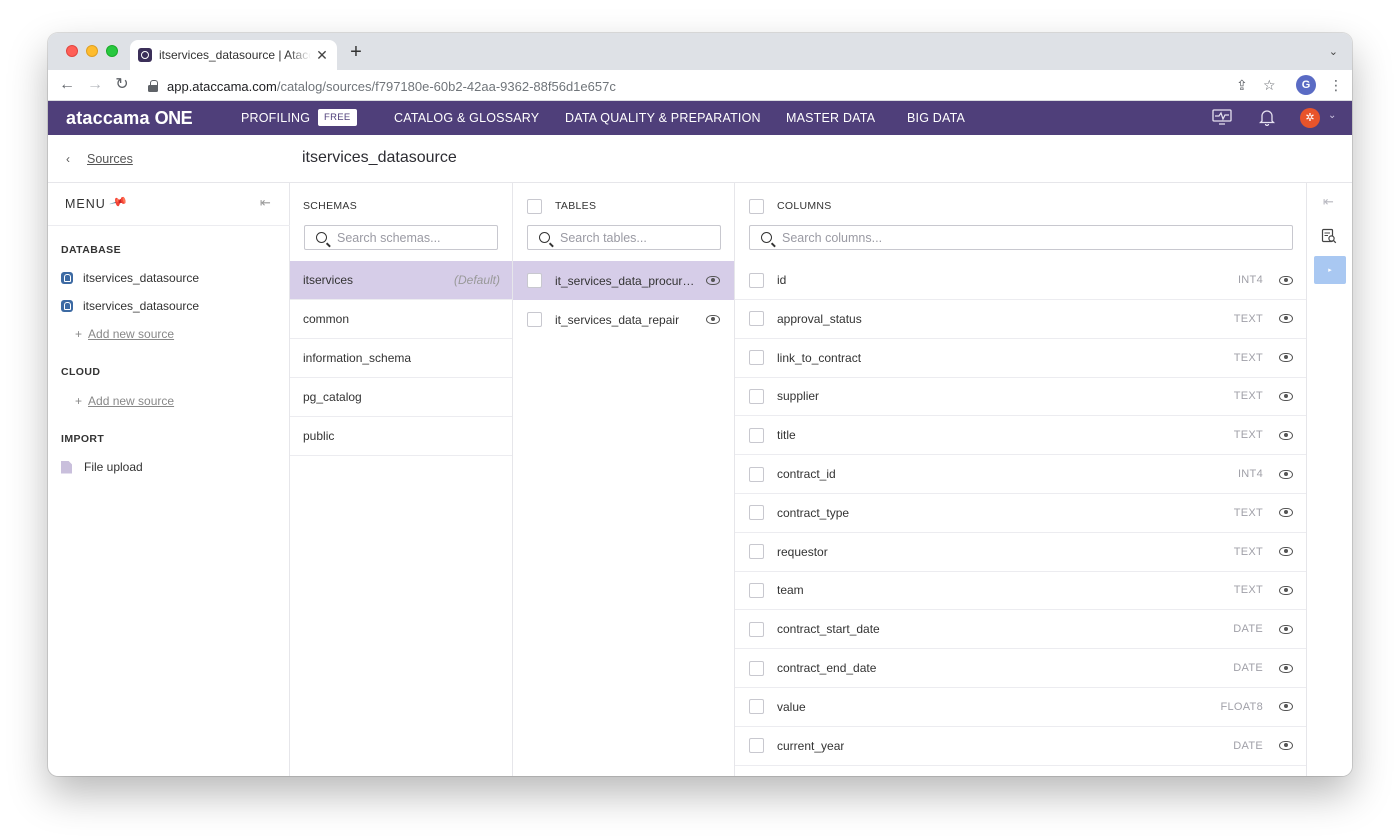 The height and width of the screenshot is (839, 1400). I want to click on nav-big-data: BIG DATA, so click(936, 118).